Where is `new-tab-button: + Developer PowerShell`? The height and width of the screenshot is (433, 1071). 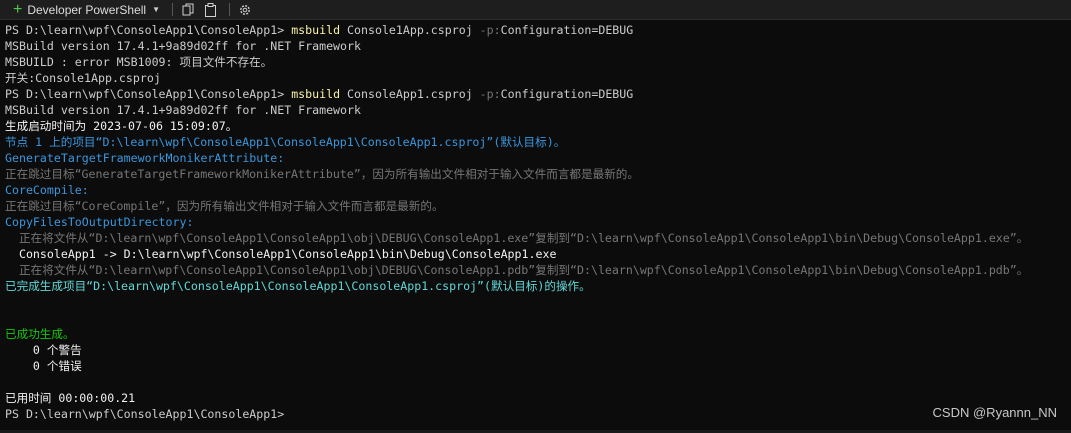
new-tab-button: + Developer PowerShell is located at coordinates (76, 9).